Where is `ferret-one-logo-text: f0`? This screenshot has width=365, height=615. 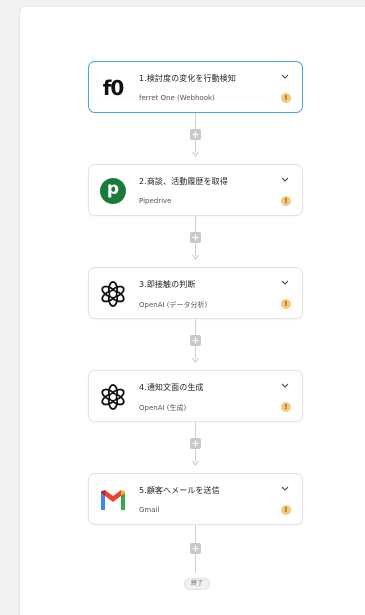 ferret-one-logo-text: f0 is located at coordinates (113, 88).